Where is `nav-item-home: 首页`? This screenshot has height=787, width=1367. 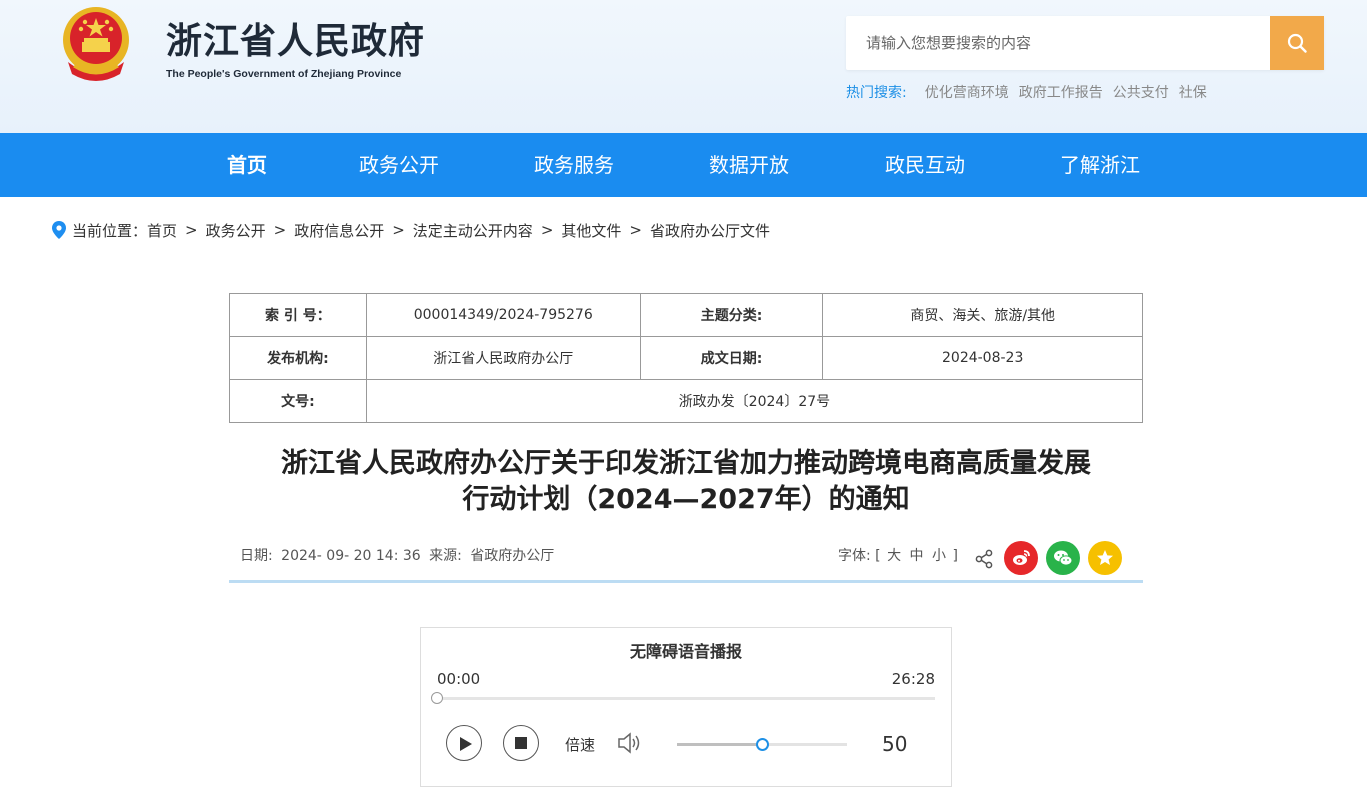 nav-item-home: 首页 is located at coordinates (247, 165).